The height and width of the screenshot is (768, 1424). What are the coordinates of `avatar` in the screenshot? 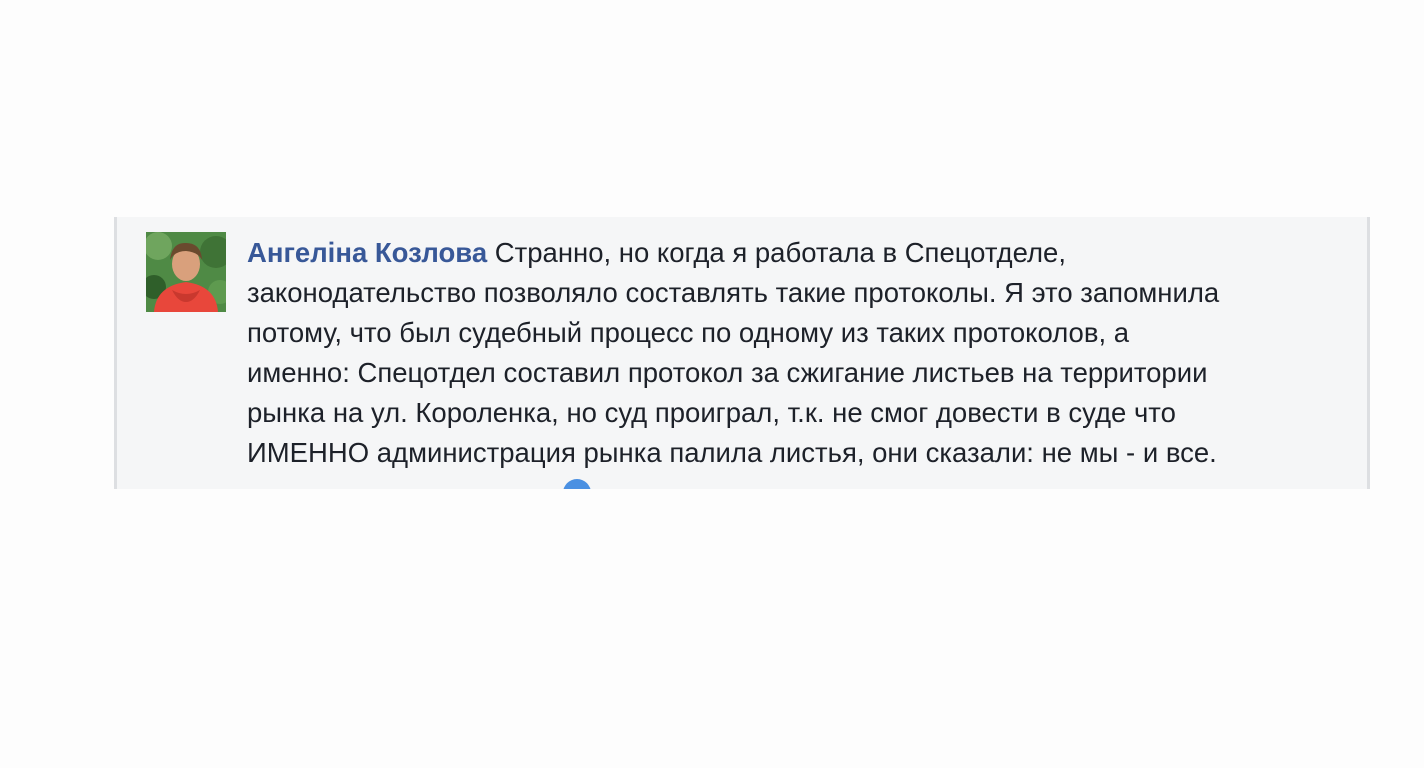 It's located at (186, 272).